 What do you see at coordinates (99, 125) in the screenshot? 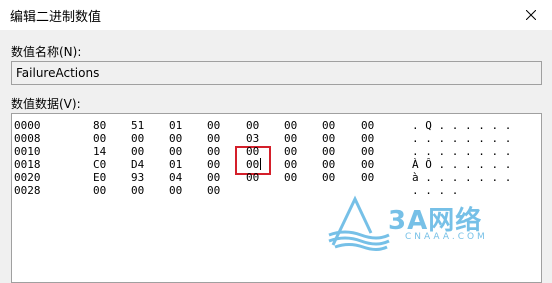
I see `hex-byte: 80` at bounding box center [99, 125].